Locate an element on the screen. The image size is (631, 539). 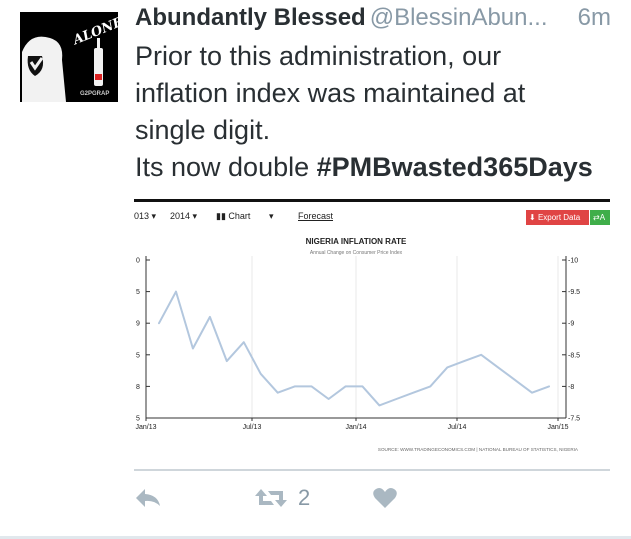
chart-title: NIGERIA INFLATION RATE is located at coordinates (356, 241).